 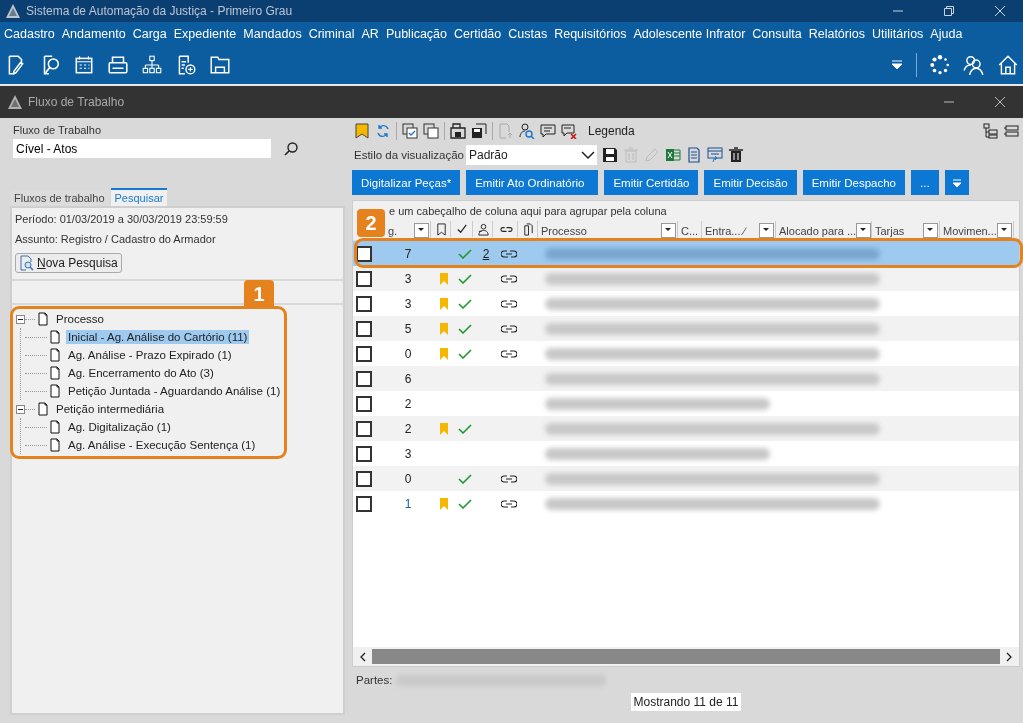 I want to click on field-label: Fluxo de Trabalho, so click(x=58, y=130).